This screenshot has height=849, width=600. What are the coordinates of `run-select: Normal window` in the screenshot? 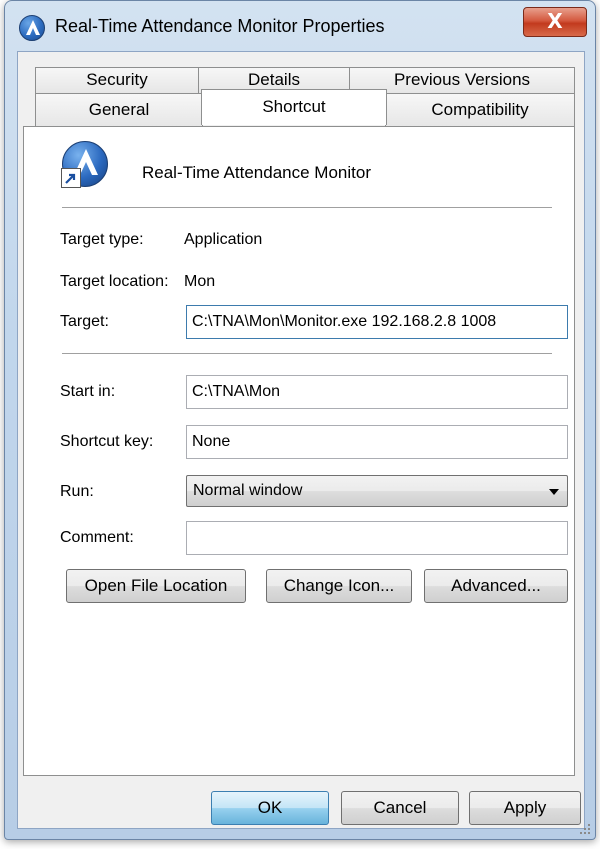 It's located at (377, 491).